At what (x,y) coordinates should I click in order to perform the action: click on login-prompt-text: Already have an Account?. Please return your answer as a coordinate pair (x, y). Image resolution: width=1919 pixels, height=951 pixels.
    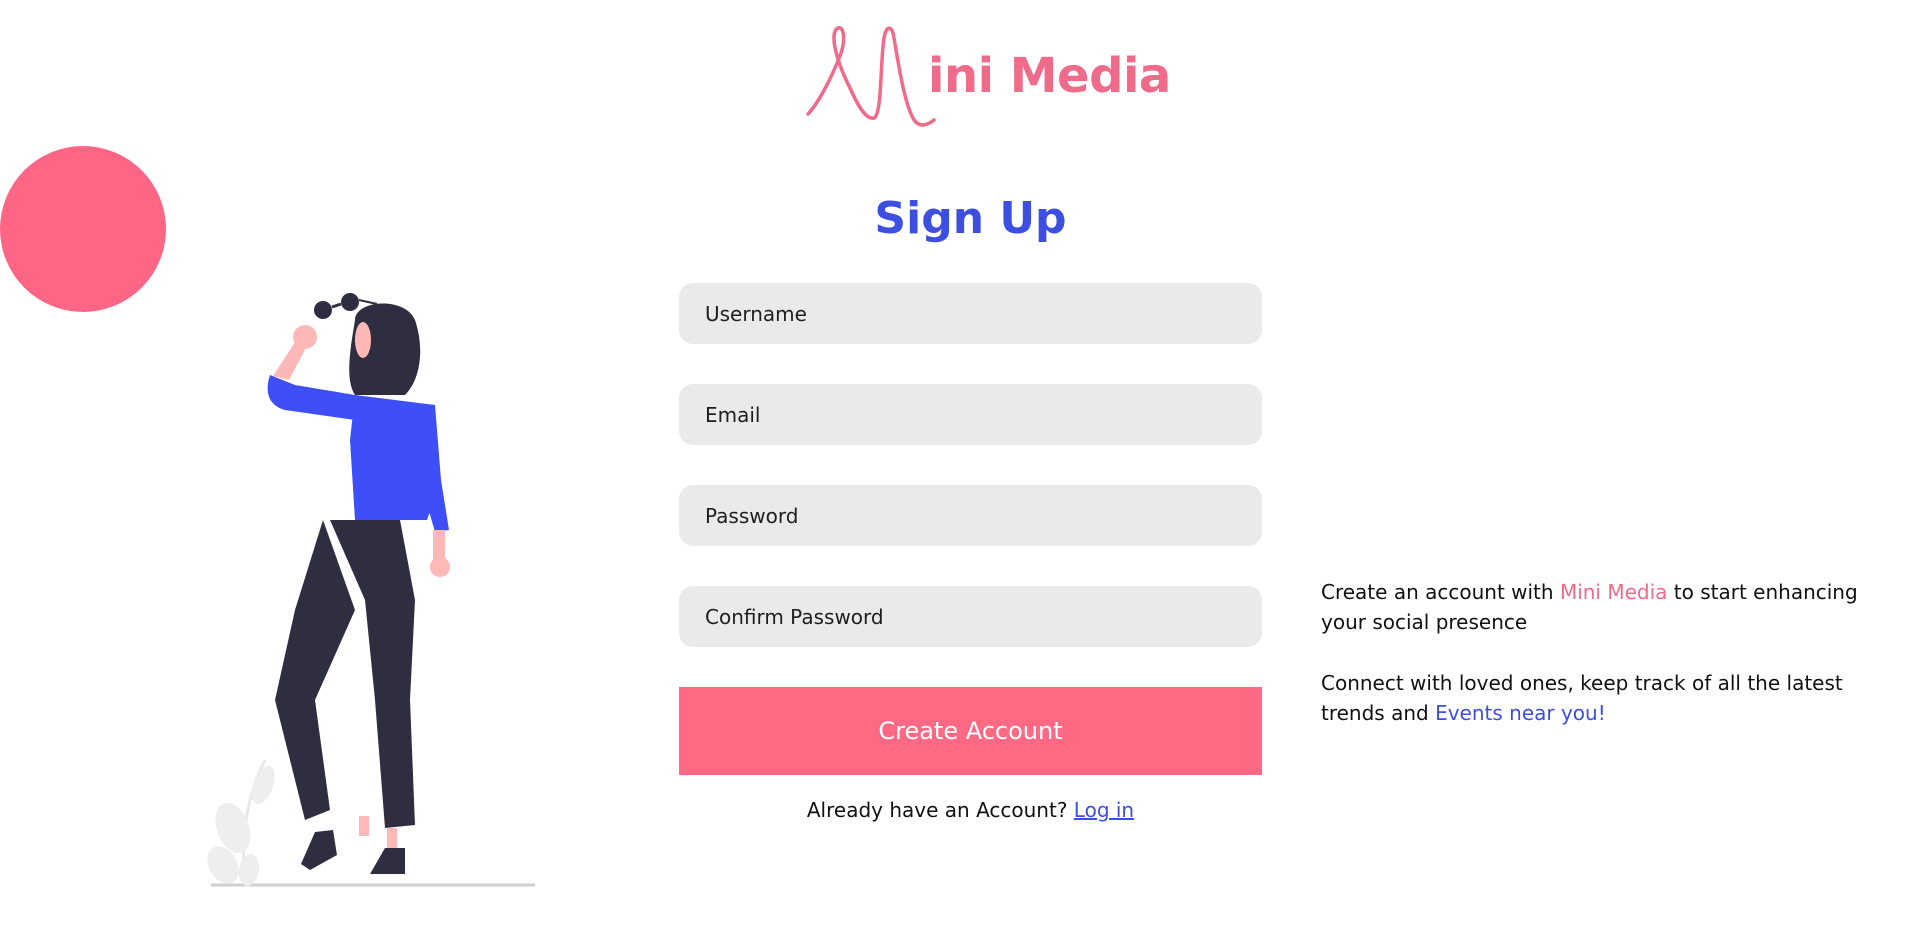
    Looking at the image, I should click on (937, 810).